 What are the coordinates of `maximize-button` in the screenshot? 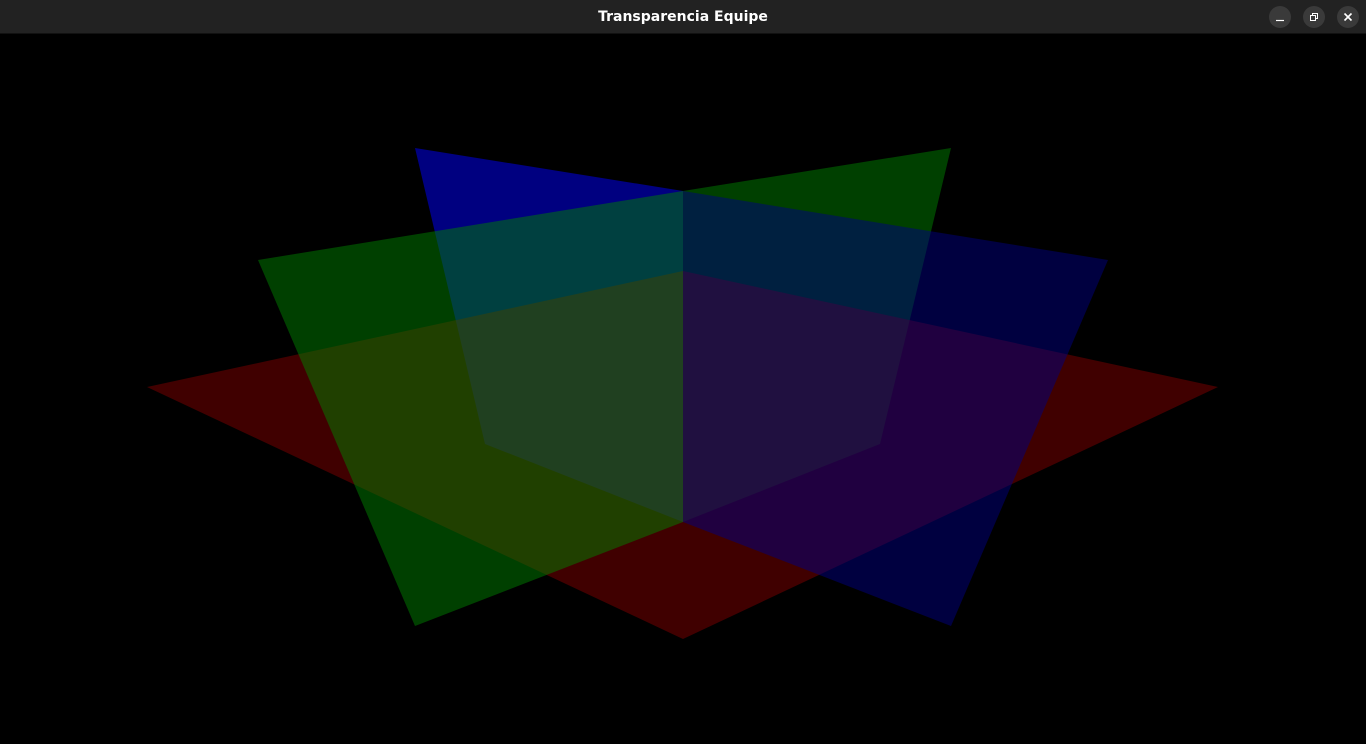 It's located at (1314, 17).